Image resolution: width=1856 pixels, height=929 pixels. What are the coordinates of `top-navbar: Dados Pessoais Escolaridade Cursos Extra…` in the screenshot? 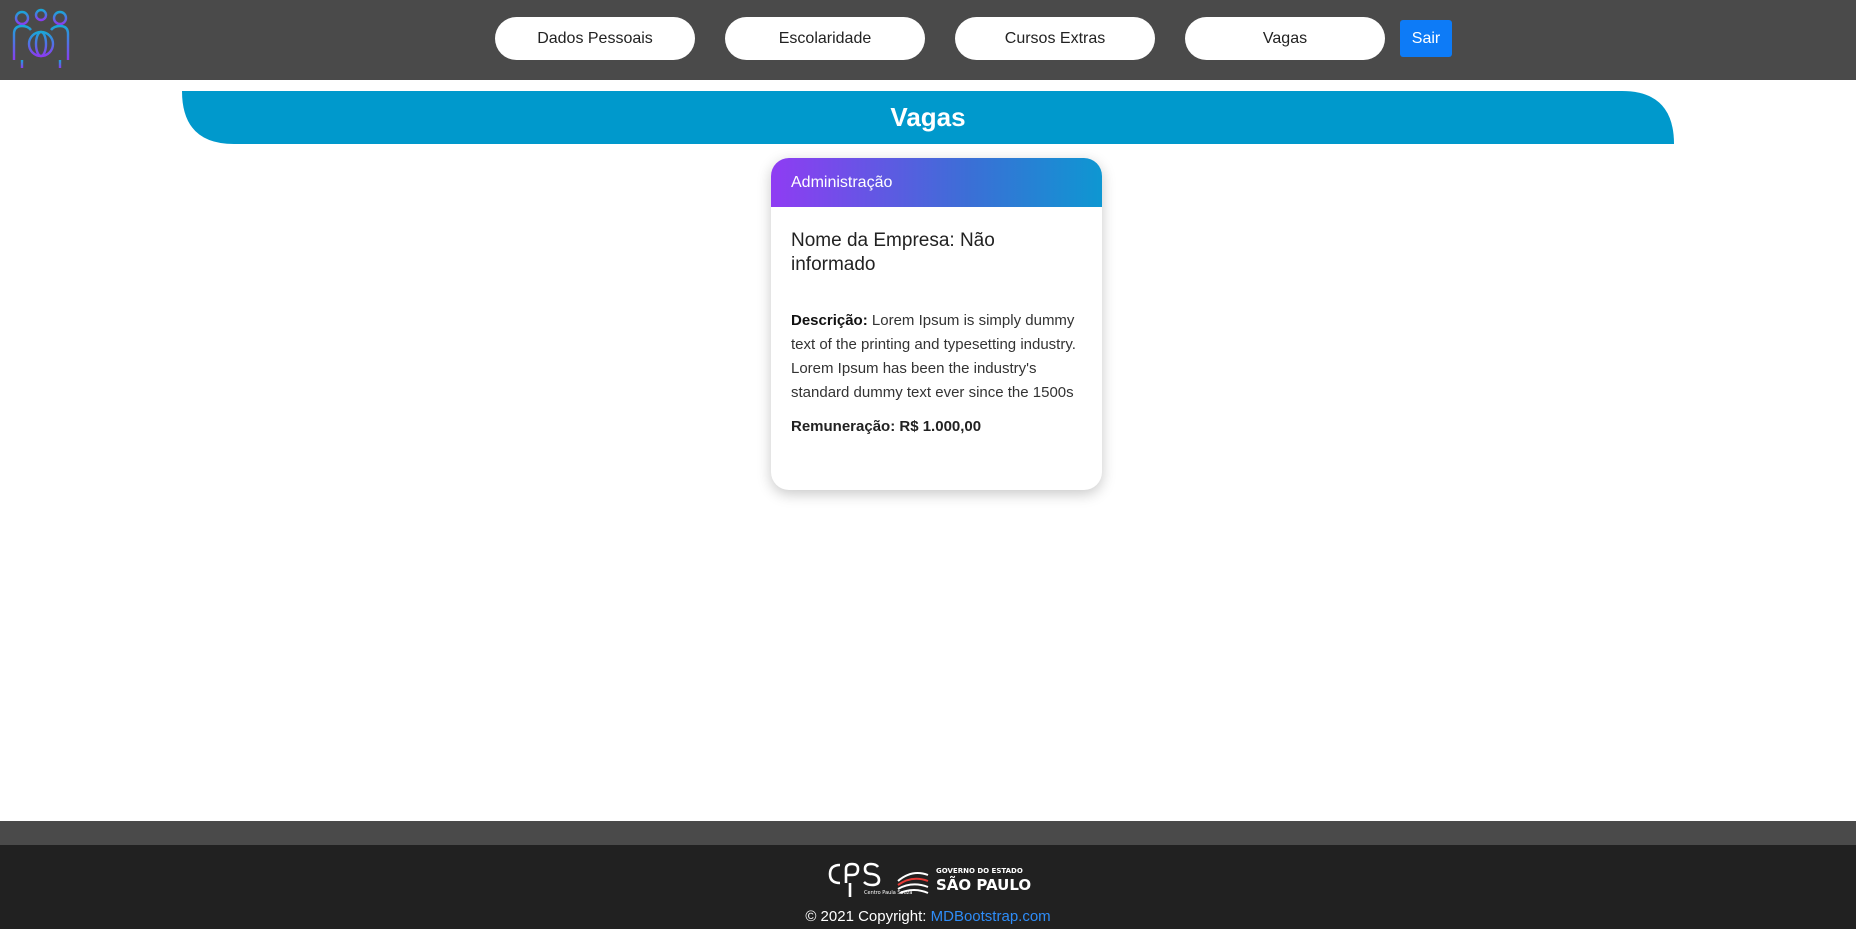 It's located at (928, 40).